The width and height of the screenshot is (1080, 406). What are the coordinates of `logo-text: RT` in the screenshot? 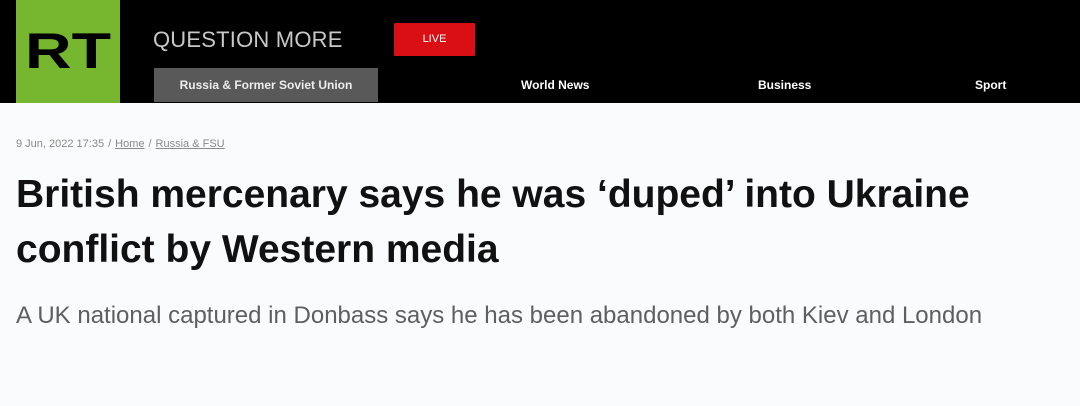 It's located at (68, 51).